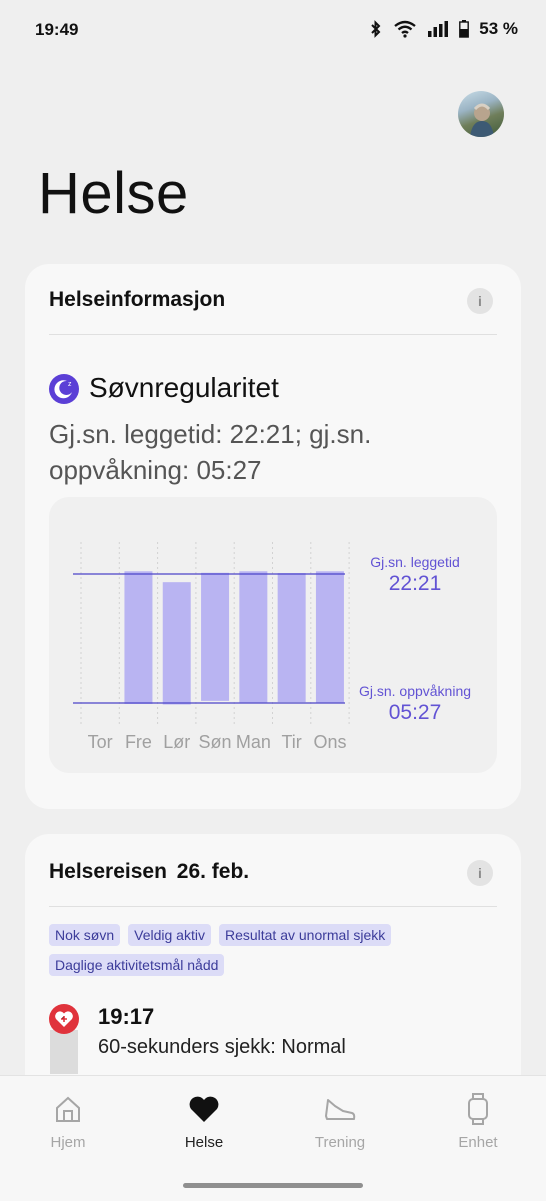 The image size is (546, 1201). Describe the element at coordinates (176, 742) in the screenshot. I see `x-tick-label: Lør` at that location.